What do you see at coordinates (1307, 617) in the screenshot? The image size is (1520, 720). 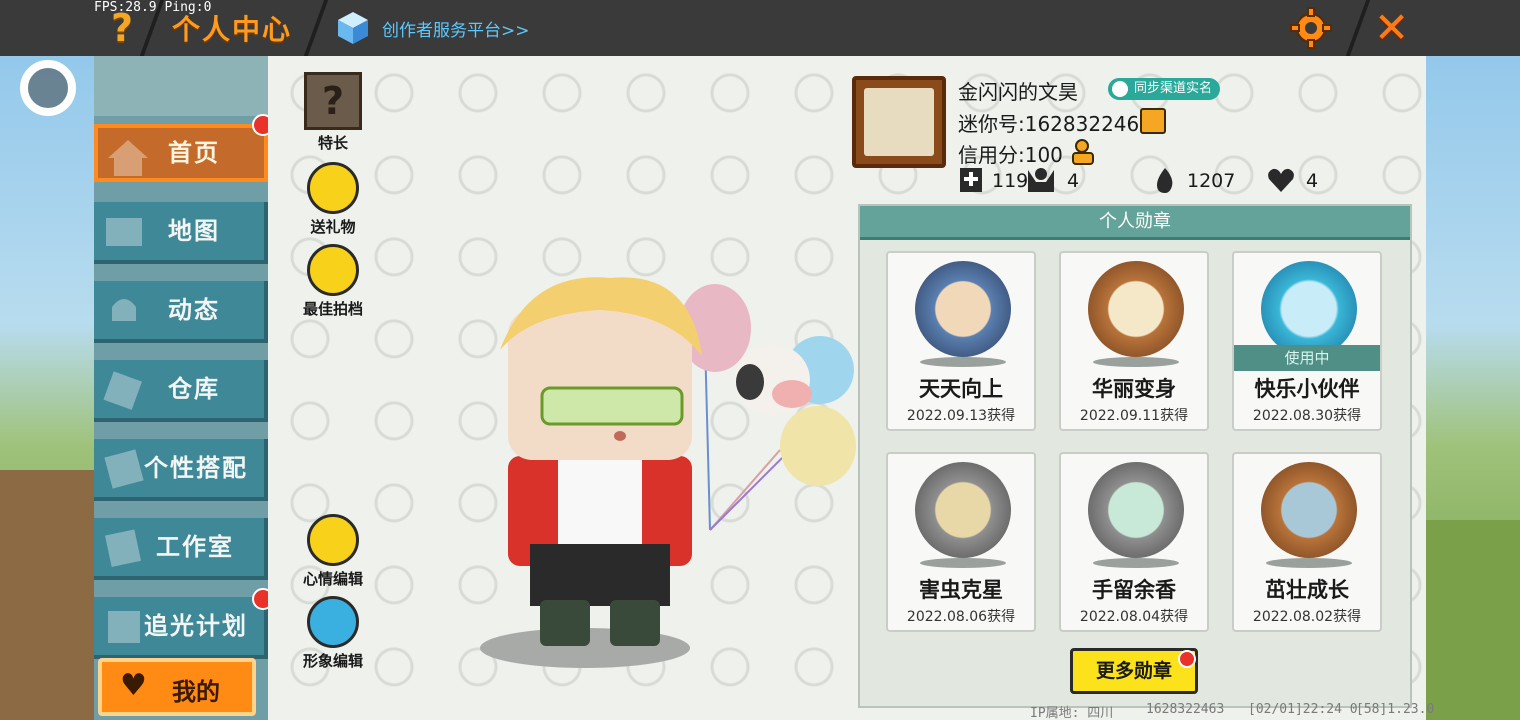 I see `medal-date: 2022.08.02获得` at bounding box center [1307, 617].